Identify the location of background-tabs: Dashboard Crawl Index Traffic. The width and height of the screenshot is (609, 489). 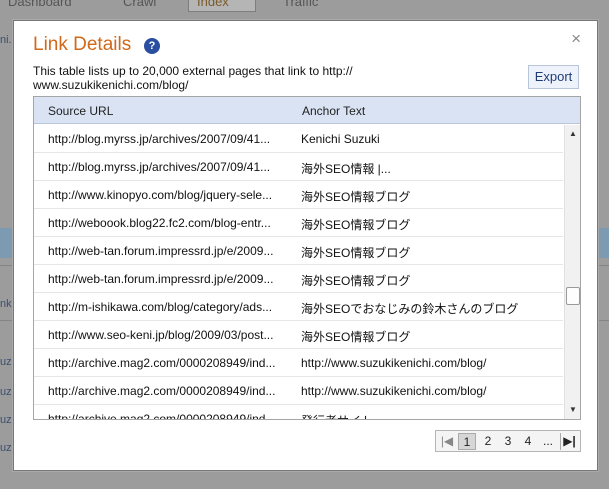
(304, 6).